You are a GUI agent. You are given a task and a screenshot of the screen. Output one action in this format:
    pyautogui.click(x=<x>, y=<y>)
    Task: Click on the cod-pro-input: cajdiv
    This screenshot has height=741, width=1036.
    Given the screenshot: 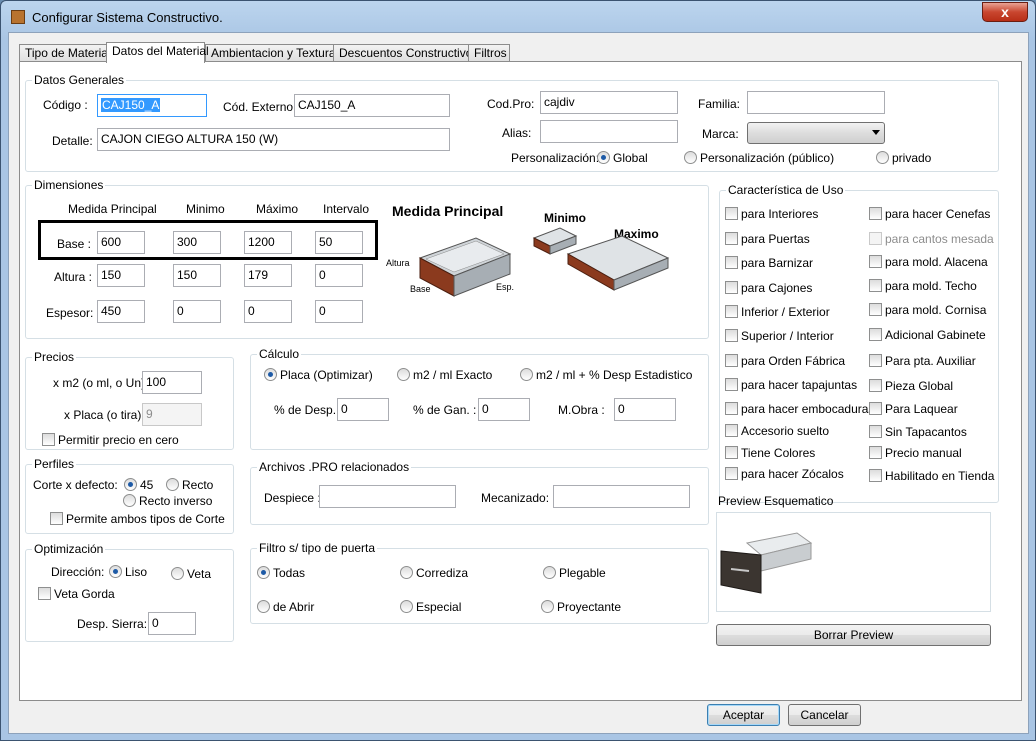 What is the action you would take?
    pyautogui.click(x=609, y=102)
    